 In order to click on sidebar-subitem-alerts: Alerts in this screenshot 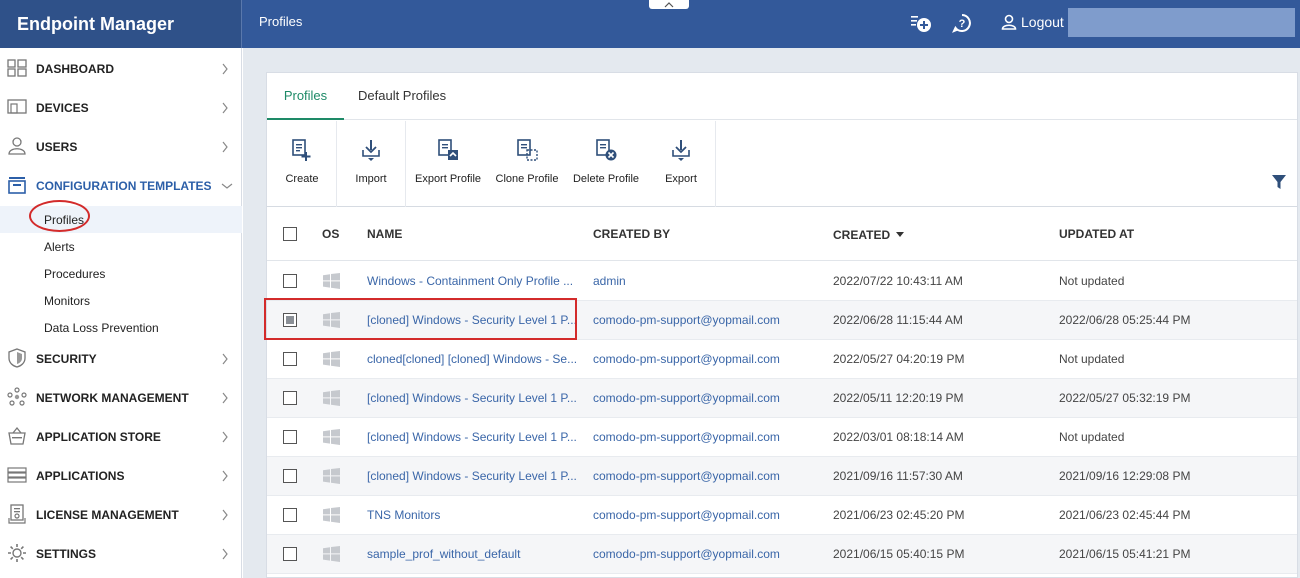, I will do `click(121, 246)`.